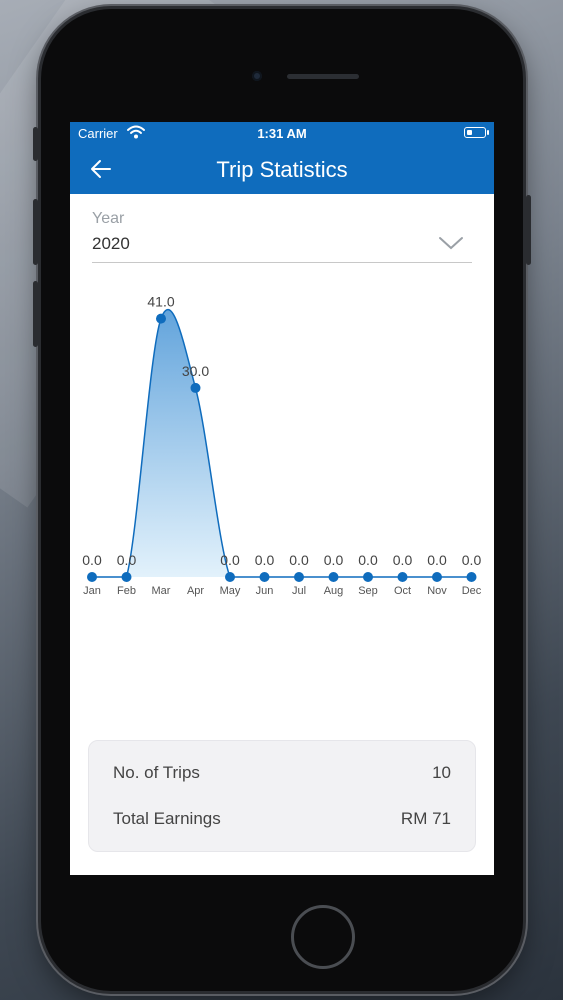  I want to click on status-time: 1:31 AM, so click(282, 133).